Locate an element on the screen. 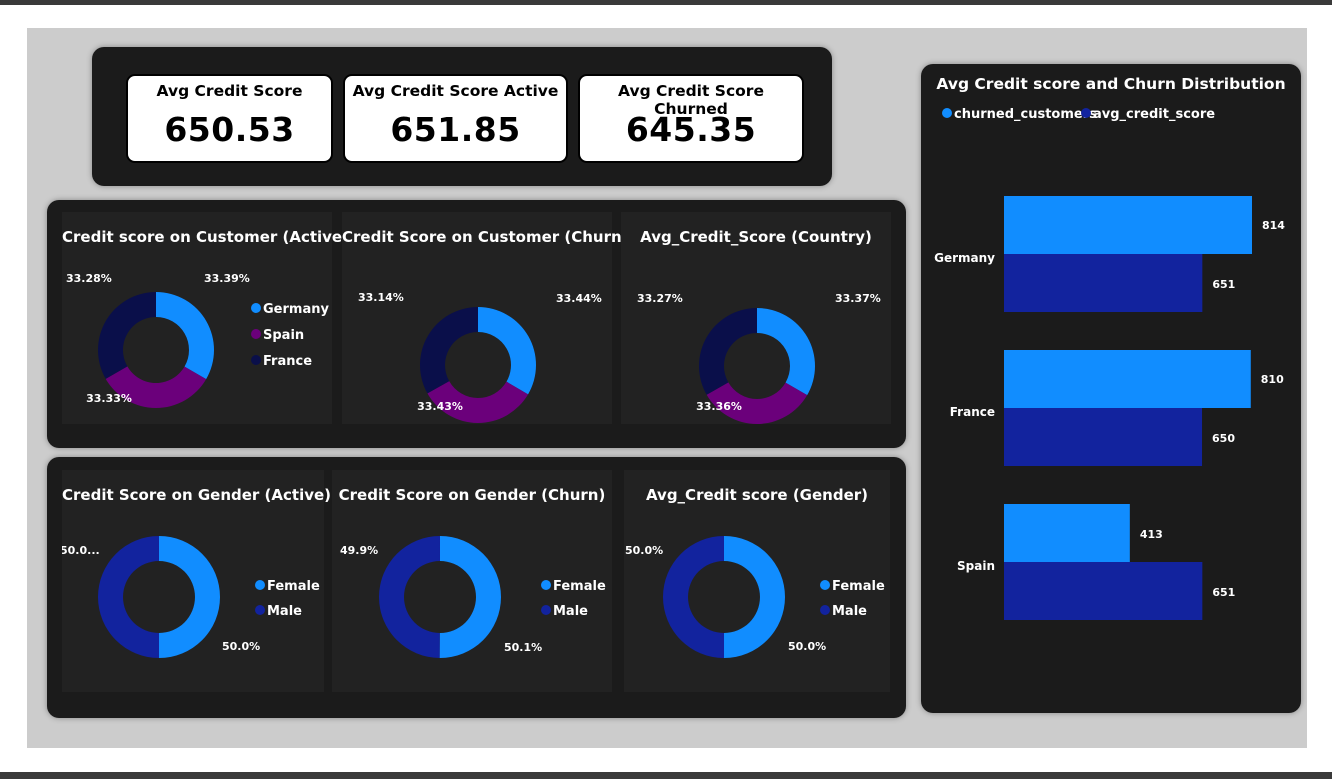 The image size is (1332, 779). donut-data-label: 33.39% is located at coordinates (227, 278).